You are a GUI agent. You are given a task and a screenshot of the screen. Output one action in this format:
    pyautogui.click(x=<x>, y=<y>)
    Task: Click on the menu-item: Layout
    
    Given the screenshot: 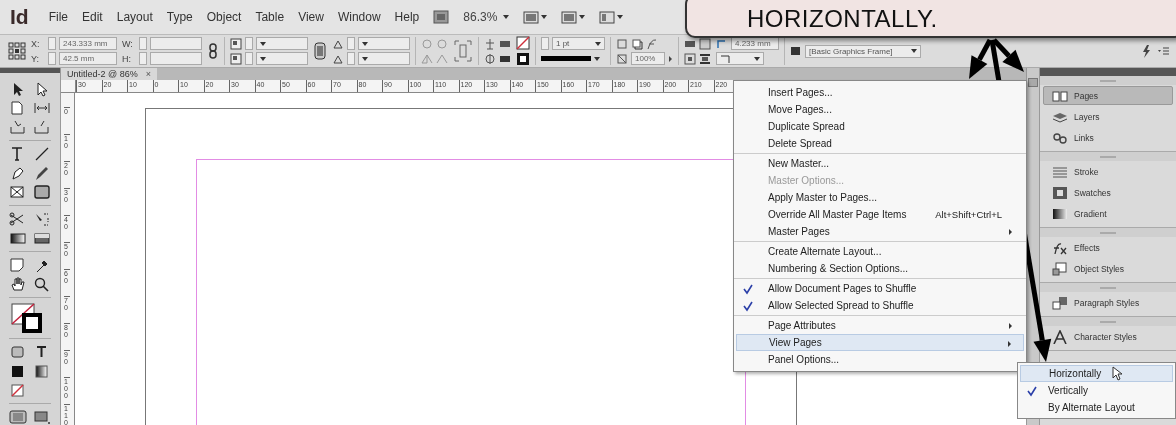 What is the action you would take?
    pyautogui.click(x=134, y=17)
    